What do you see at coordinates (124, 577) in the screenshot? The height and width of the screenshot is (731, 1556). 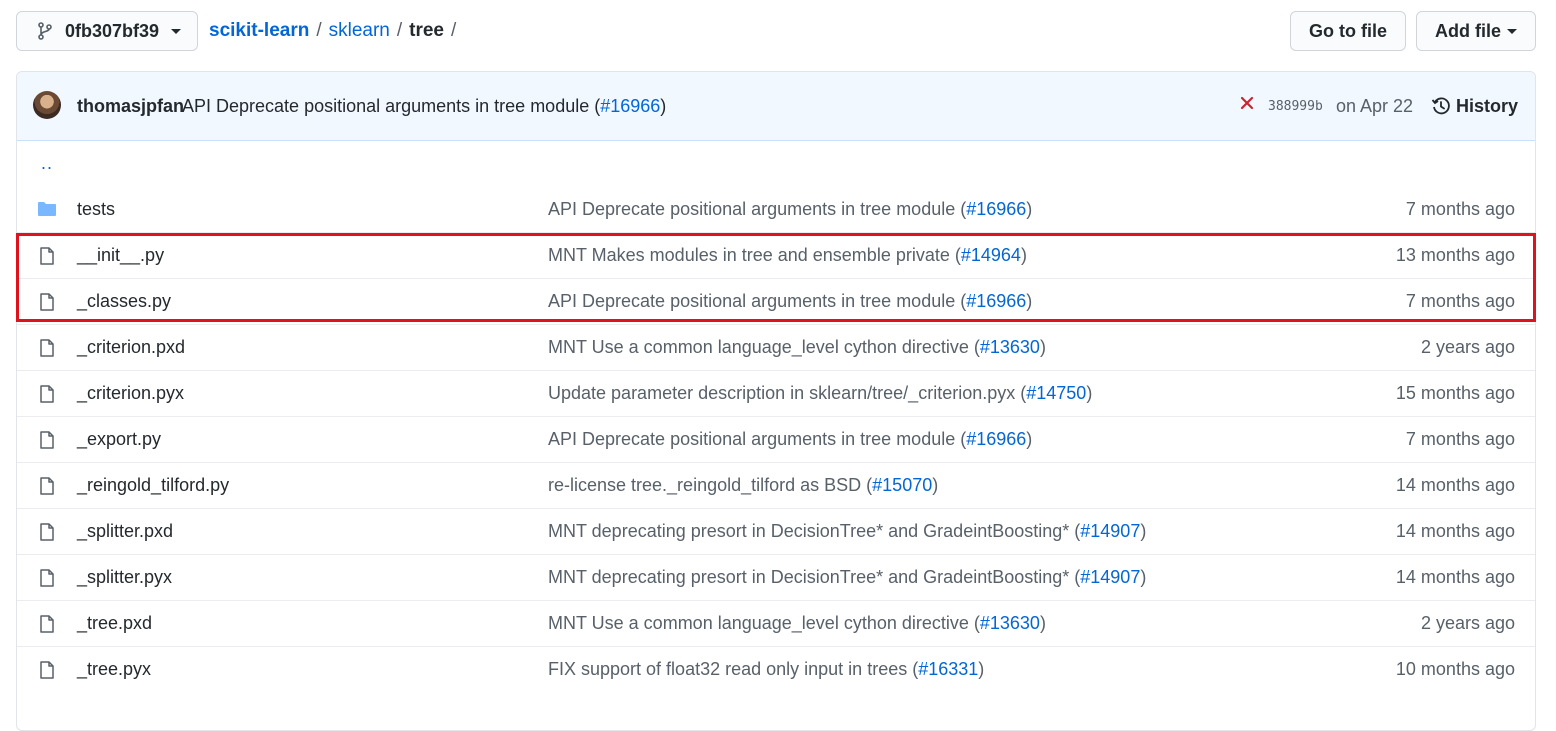 I see `file-name-link: _splitter.pyx` at bounding box center [124, 577].